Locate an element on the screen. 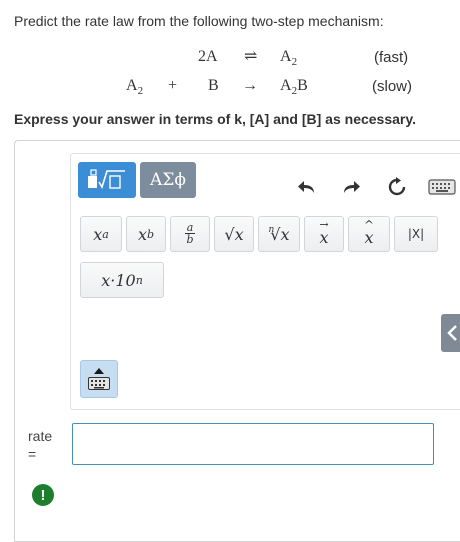 The height and width of the screenshot is (542, 460). step1-rate-tag: (fast) is located at coordinates (391, 57).